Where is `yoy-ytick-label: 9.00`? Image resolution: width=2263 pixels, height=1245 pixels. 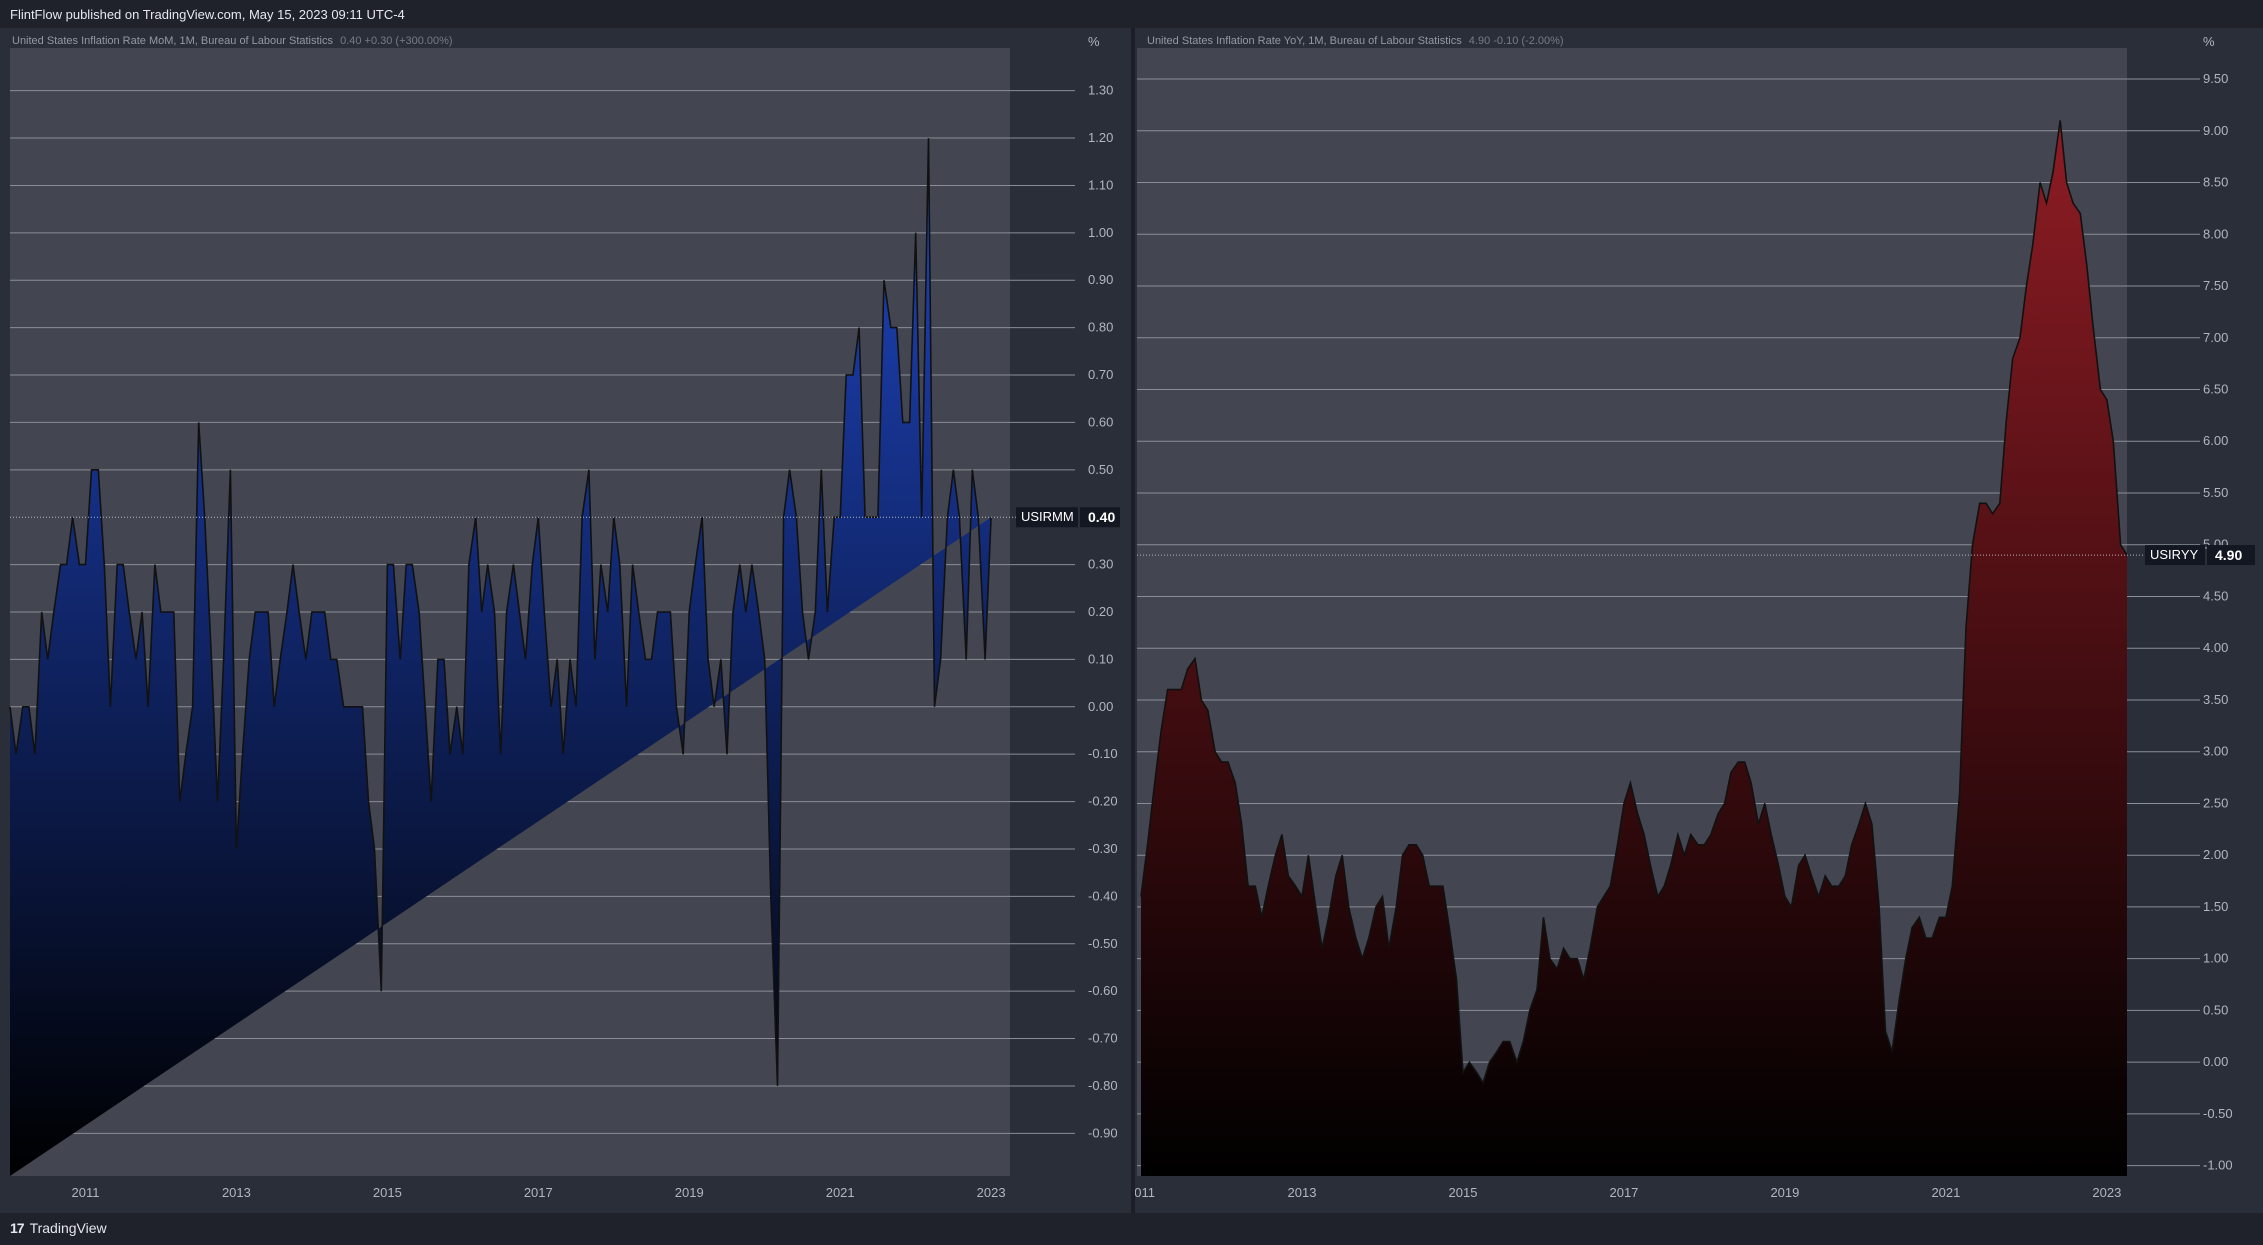
yoy-ytick-label: 9.00 is located at coordinates (2215, 130).